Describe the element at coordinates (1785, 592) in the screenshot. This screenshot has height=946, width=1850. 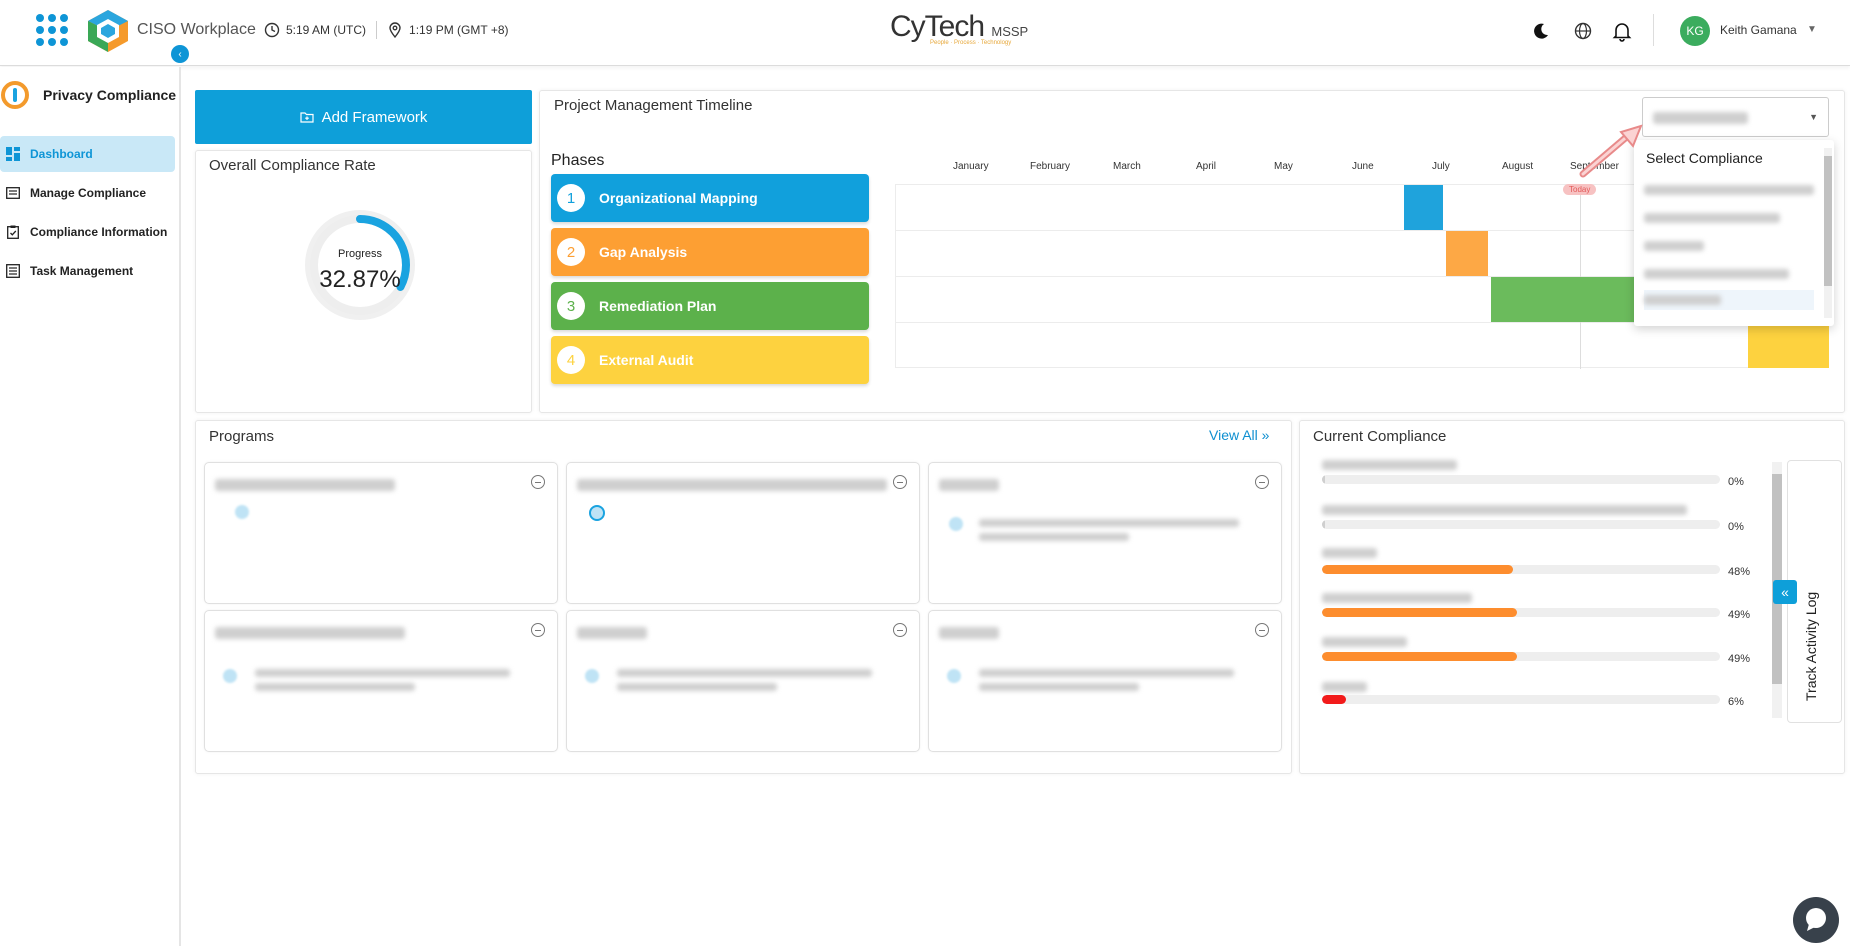
I see `expand-double-chevron-left-icon: «` at that location.